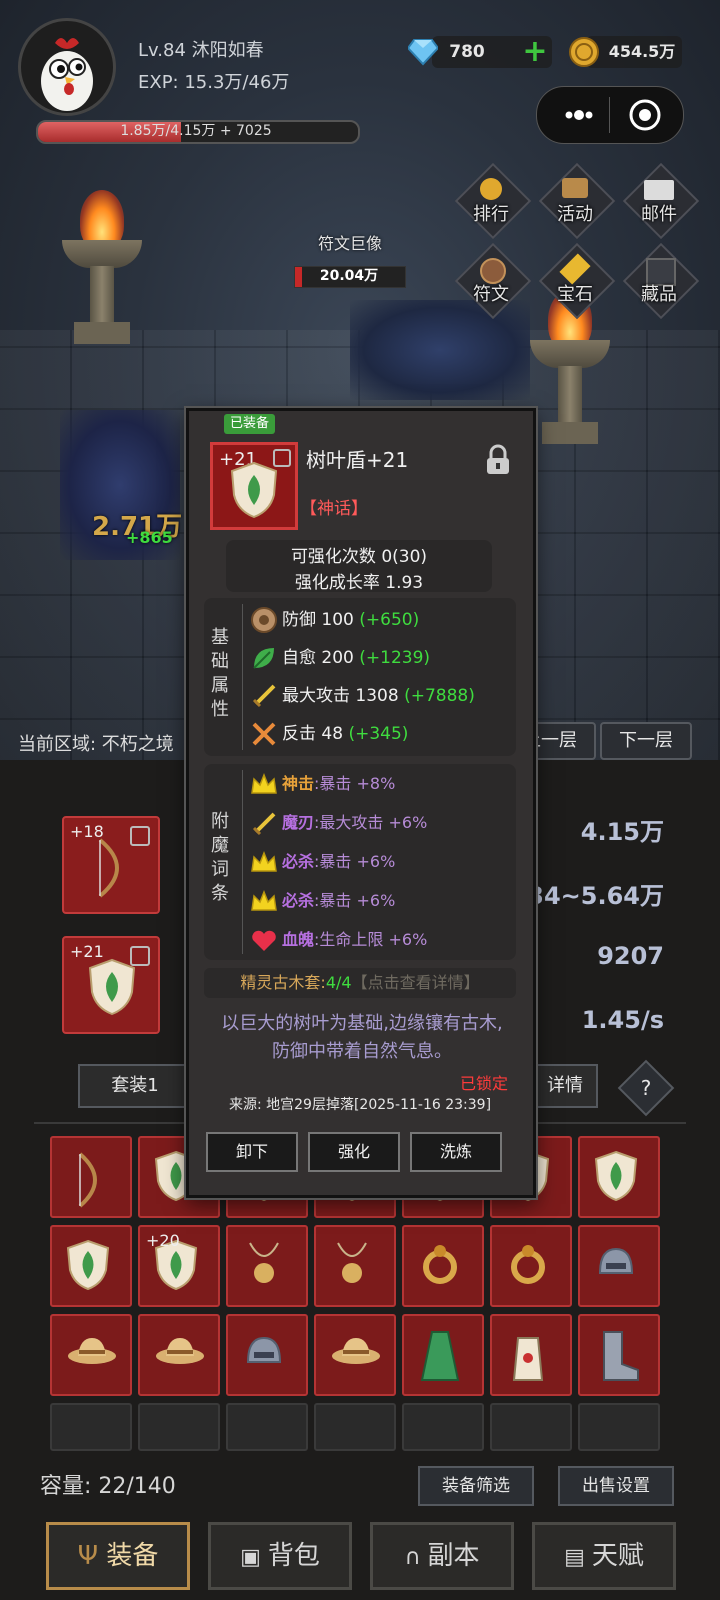 The width and height of the screenshot is (720, 1600). I want to click on enchant-effect: :暴击 +8%, so click(355, 783).